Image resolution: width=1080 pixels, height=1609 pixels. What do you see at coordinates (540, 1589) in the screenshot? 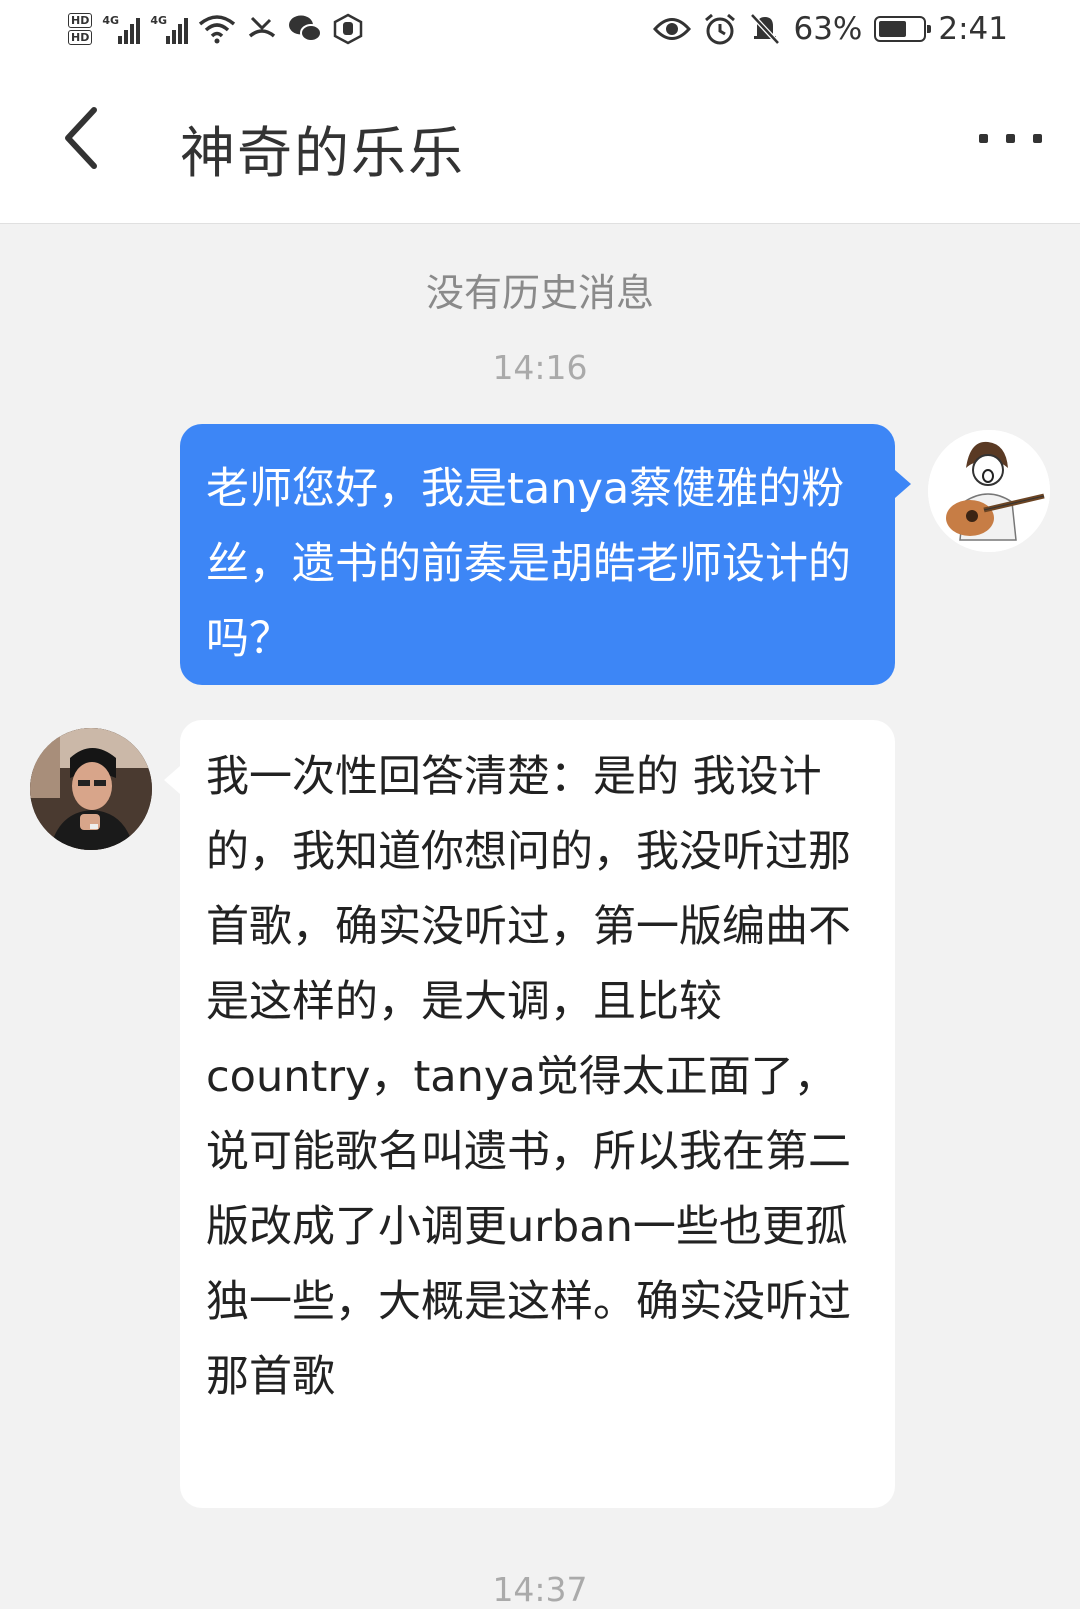
I see `message-timestamp: 14:37` at bounding box center [540, 1589].